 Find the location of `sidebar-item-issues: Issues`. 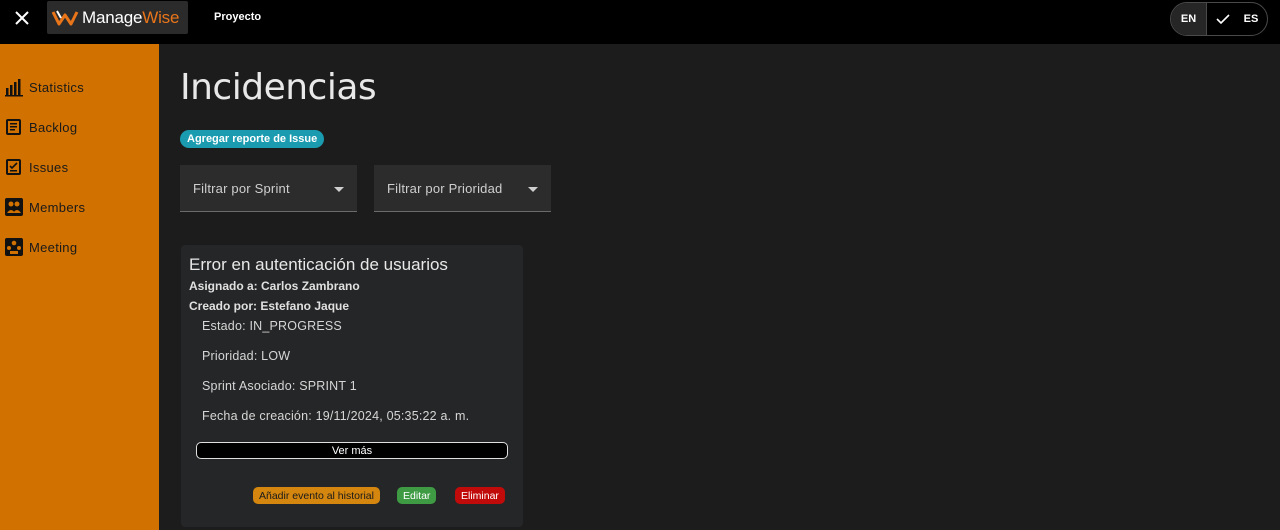

sidebar-item-issues: Issues is located at coordinates (36, 167).